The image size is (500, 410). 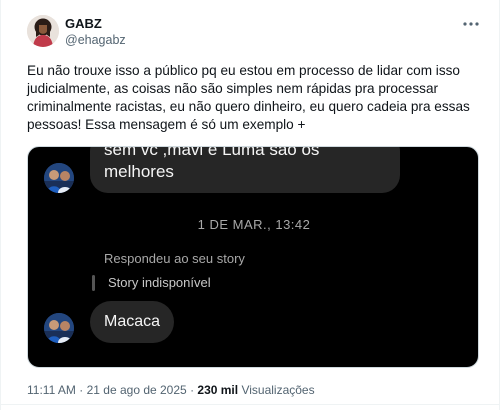 I want to click on story-unavailable-label: Story indisponível, so click(x=159, y=282).